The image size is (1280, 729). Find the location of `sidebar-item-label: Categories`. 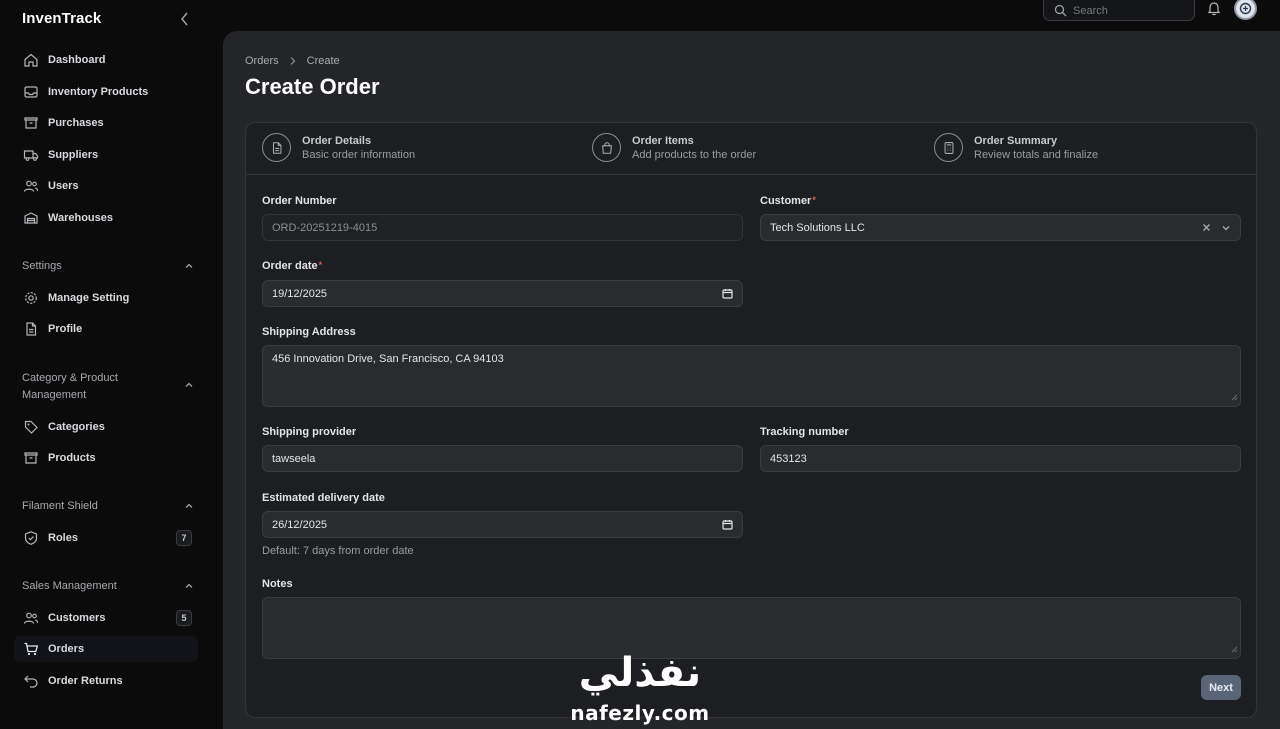

sidebar-item-label: Categories is located at coordinates (76, 427).